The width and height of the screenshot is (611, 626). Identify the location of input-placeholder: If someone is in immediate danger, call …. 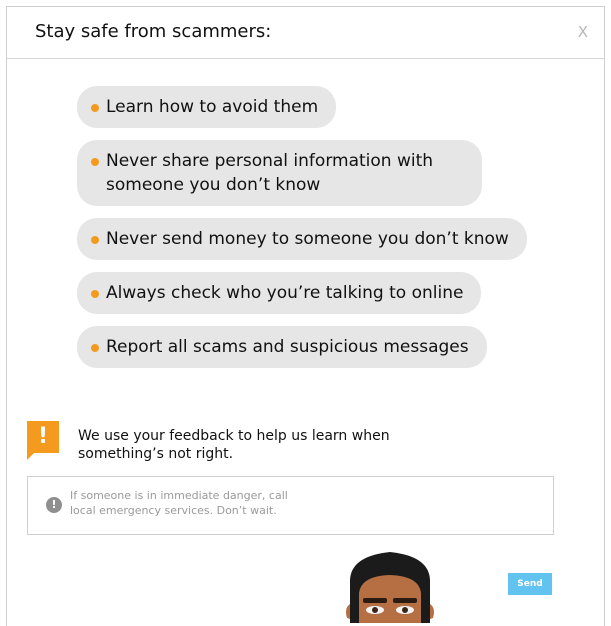
(179, 503).